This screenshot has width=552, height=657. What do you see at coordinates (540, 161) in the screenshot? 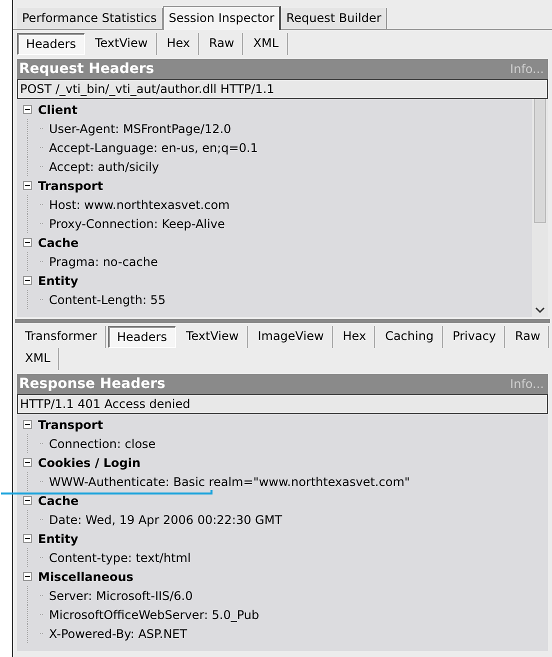
I see `scroll-thumb` at bounding box center [540, 161].